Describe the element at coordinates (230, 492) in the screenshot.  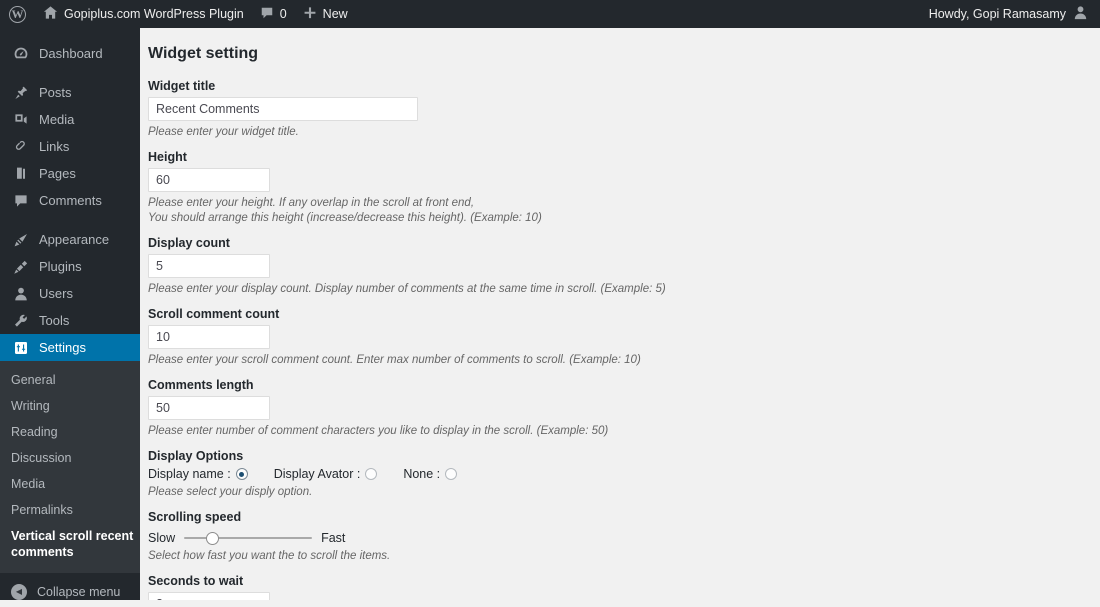
I see `display-options-hint: Please select your disply option.` at that location.